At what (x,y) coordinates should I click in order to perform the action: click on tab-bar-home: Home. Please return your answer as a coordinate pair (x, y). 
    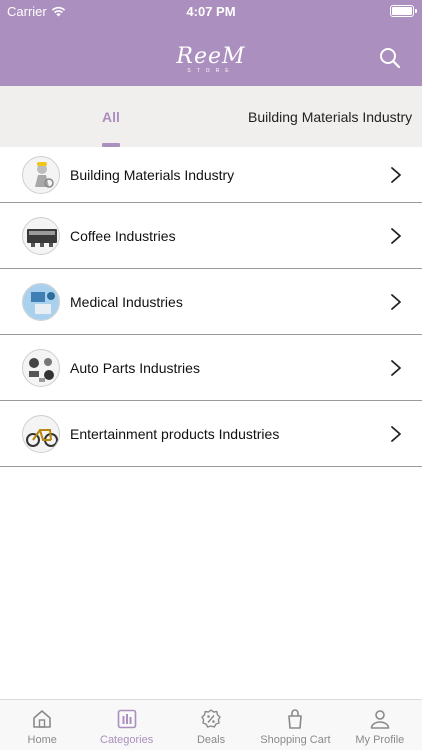
    Looking at the image, I should click on (42, 725).